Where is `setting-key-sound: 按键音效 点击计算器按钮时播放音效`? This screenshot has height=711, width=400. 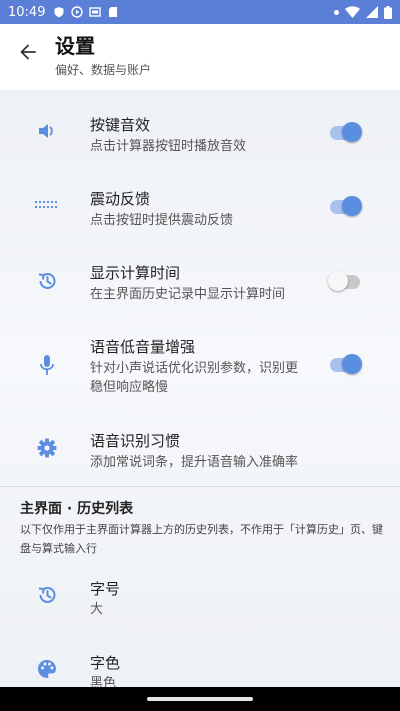 setting-key-sound: 按键音效 点击计算器按钮时播放音效 is located at coordinates (200, 144).